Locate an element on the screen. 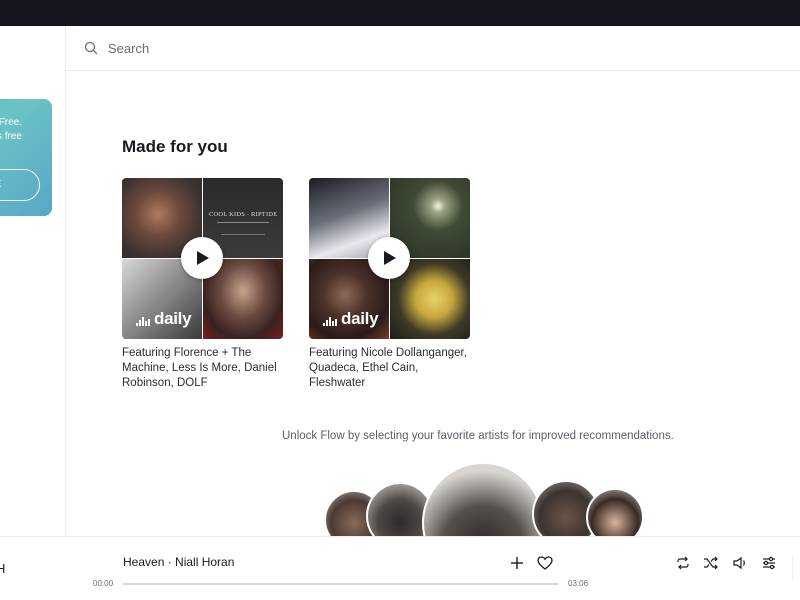  artwork-text: COOL KIDS · RIPTIDE is located at coordinates (243, 214).